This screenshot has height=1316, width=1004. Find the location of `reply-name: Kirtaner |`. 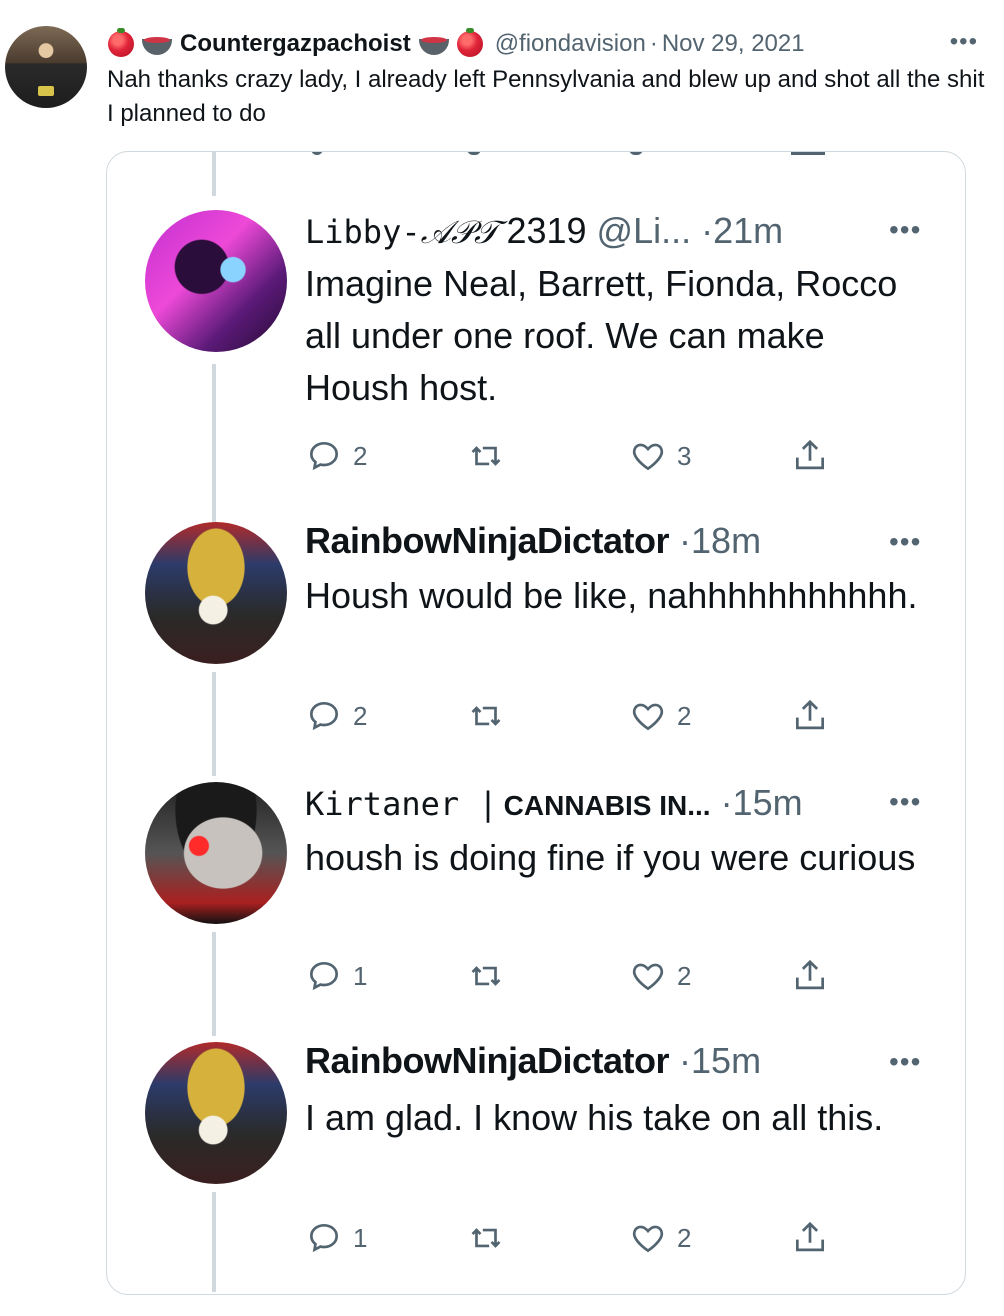

reply-name: Kirtaner | is located at coordinates (401, 804).